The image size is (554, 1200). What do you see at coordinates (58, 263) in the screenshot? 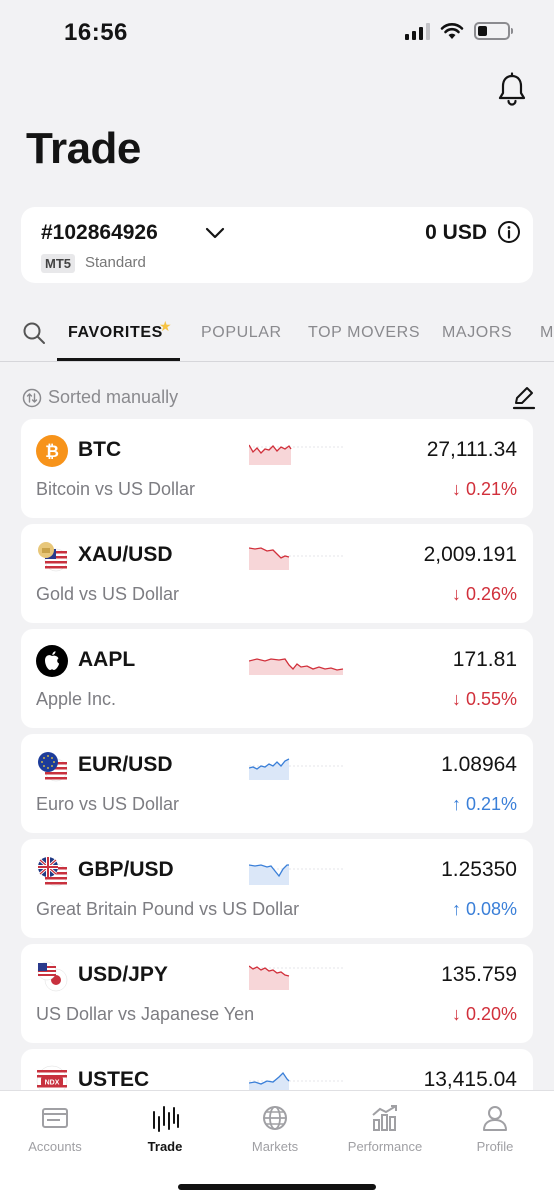
I see `platform-tag: MT5` at bounding box center [58, 263].